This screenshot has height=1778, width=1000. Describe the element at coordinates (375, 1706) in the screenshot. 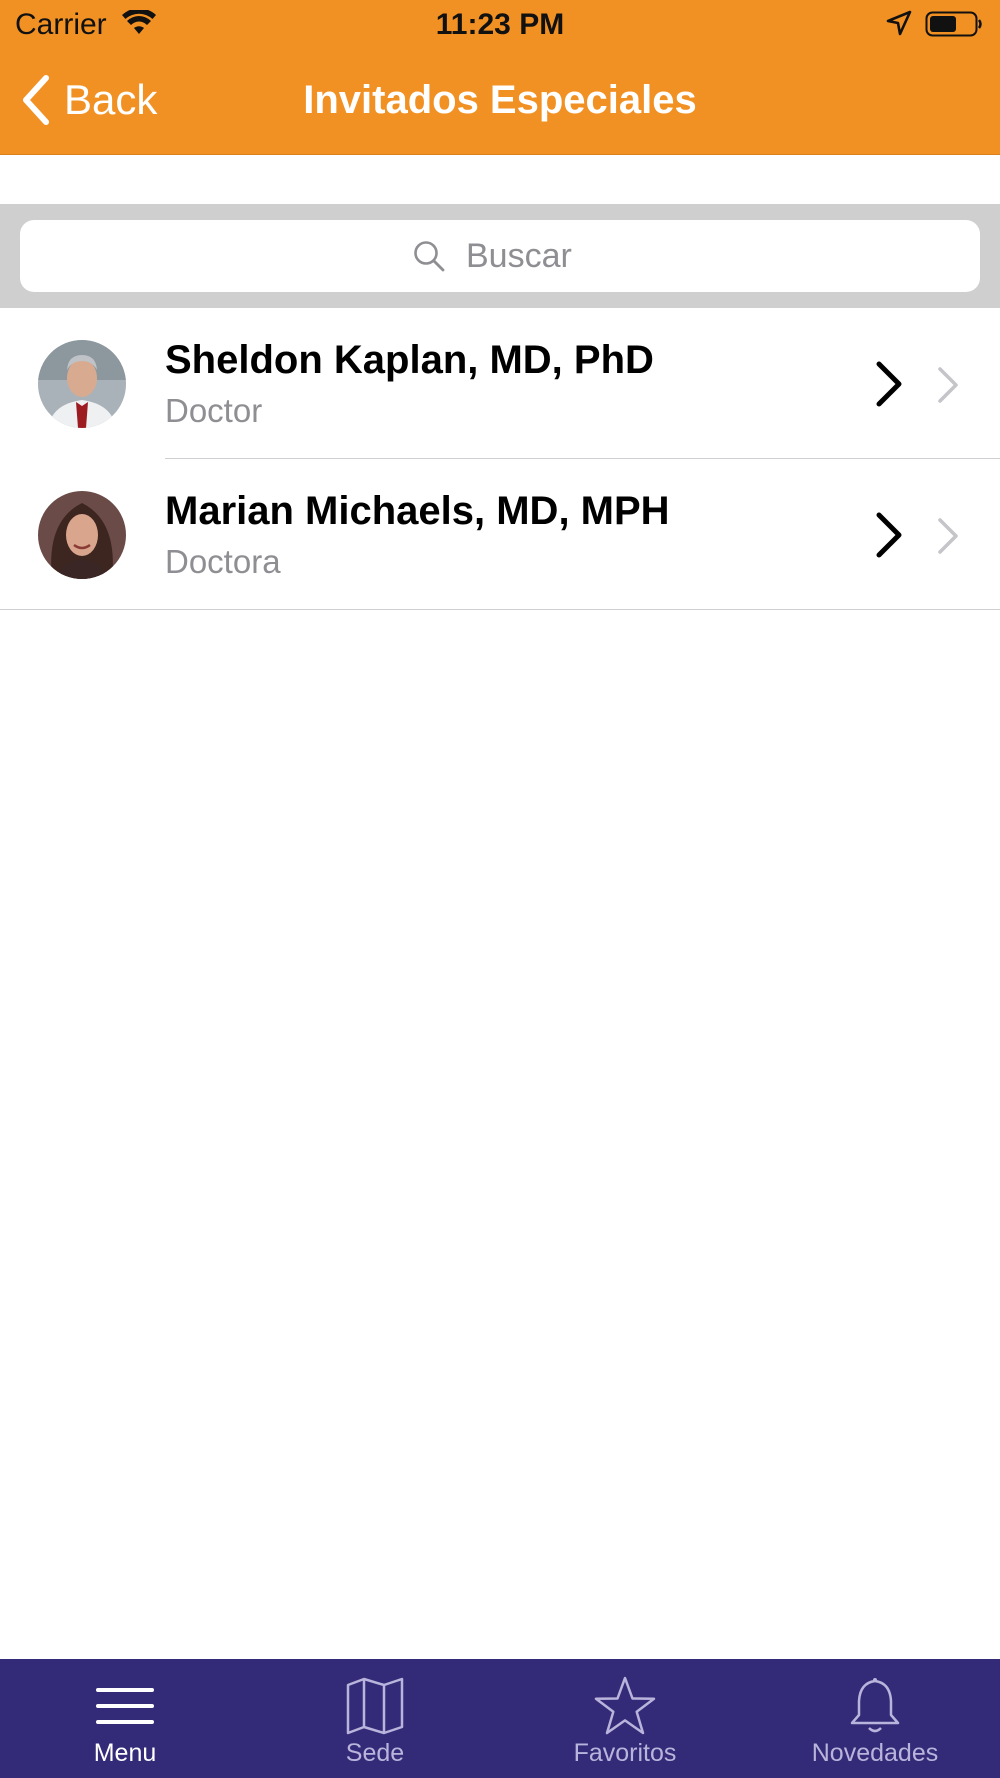

I see `map-icon` at that location.